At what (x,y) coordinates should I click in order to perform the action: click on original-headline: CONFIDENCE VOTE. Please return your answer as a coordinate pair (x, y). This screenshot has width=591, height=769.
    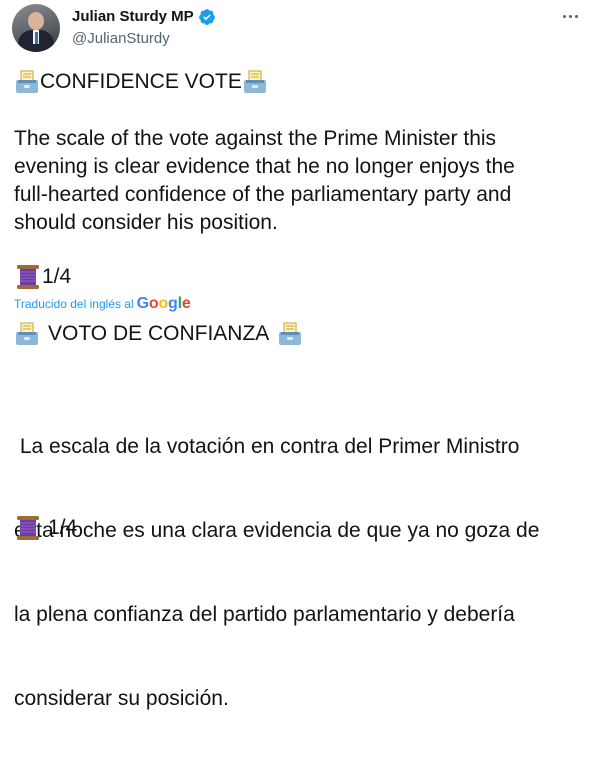
    Looking at the image, I should click on (141, 81).